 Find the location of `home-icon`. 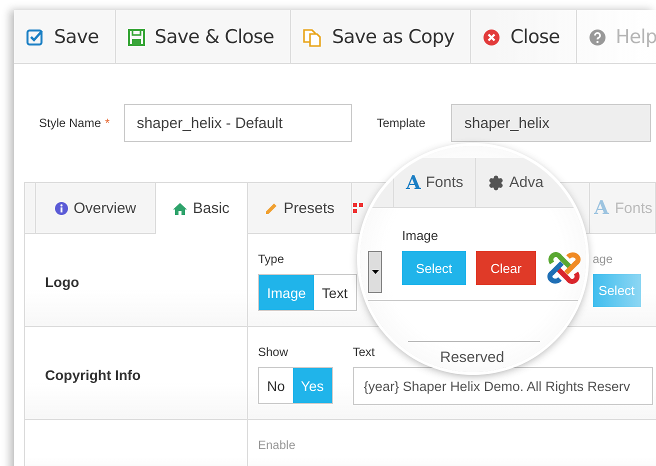

home-icon is located at coordinates (179, 208).